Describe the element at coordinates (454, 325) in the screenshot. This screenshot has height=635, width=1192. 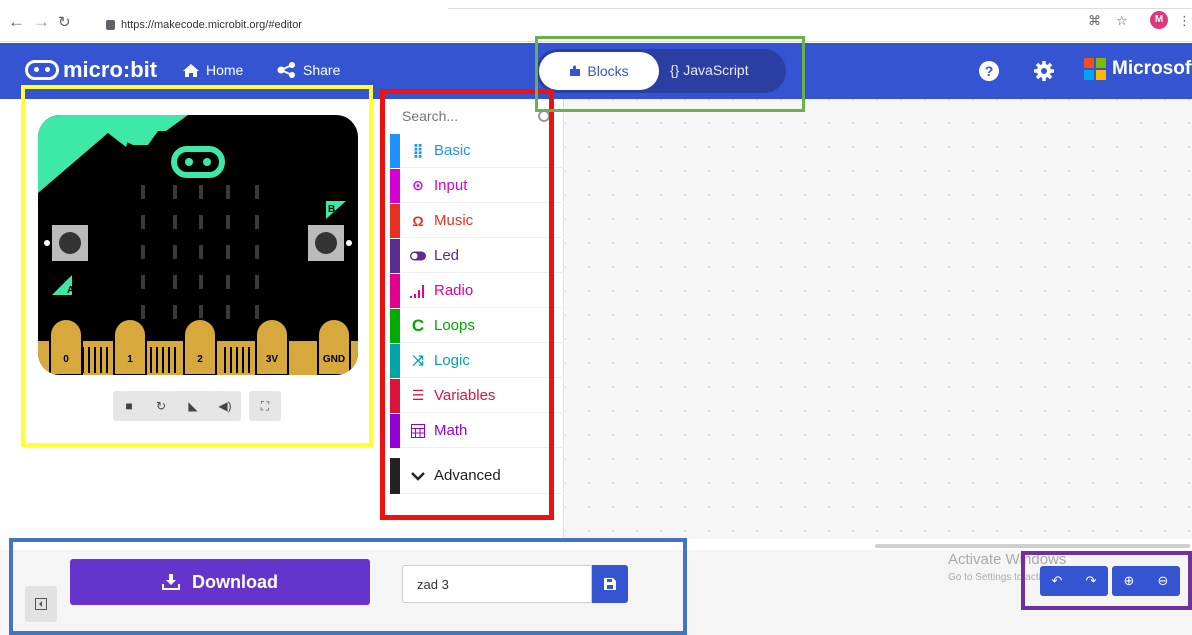
I see `category-label: Loops` at that location.